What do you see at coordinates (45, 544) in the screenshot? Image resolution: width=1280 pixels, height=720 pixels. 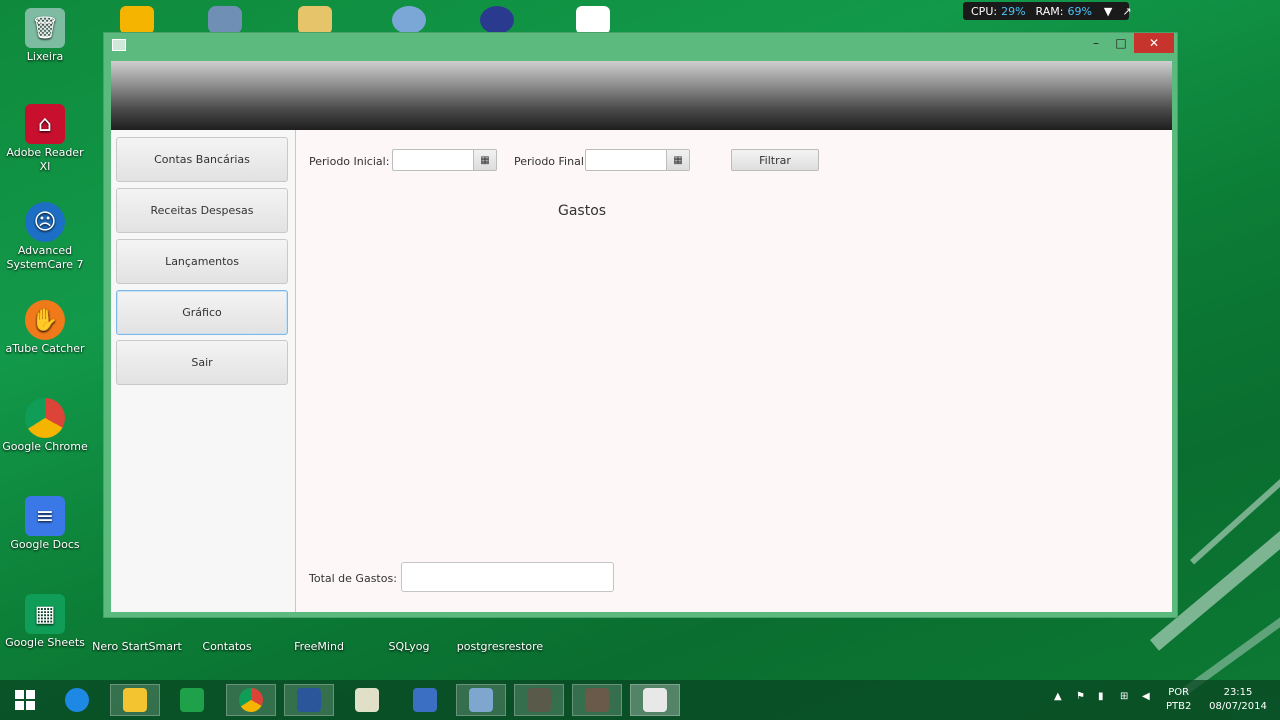 I see `desktop-icon-label: Google Docs` at bounding box center [45, 544].